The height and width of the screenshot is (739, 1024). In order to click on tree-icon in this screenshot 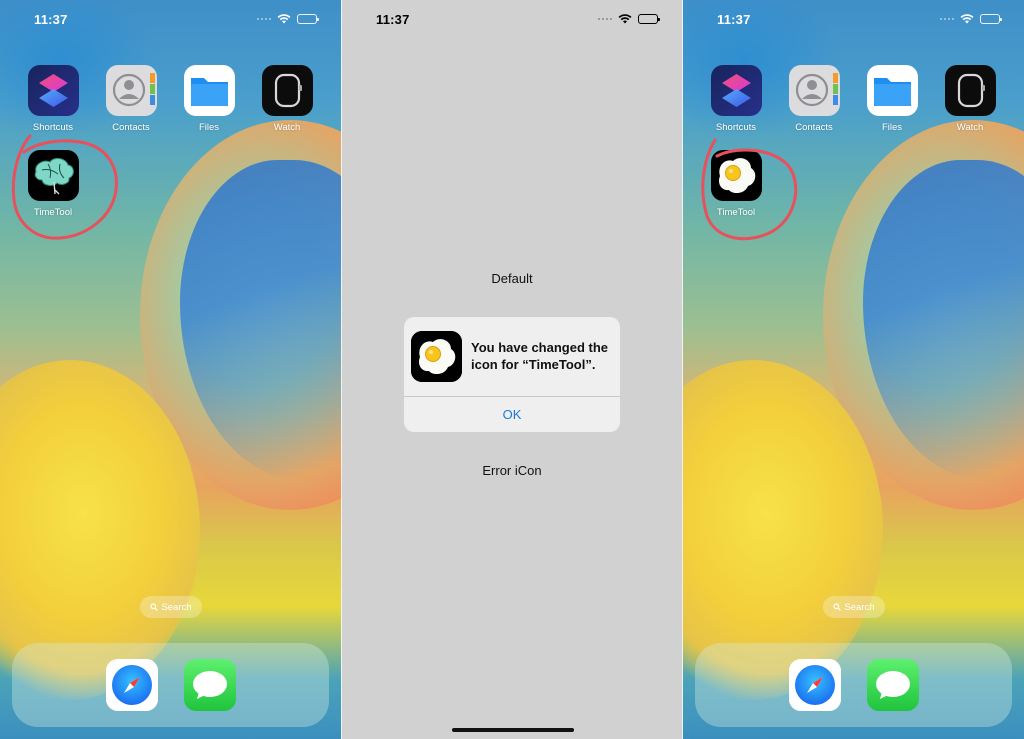, I will do `click(53, 175)`.